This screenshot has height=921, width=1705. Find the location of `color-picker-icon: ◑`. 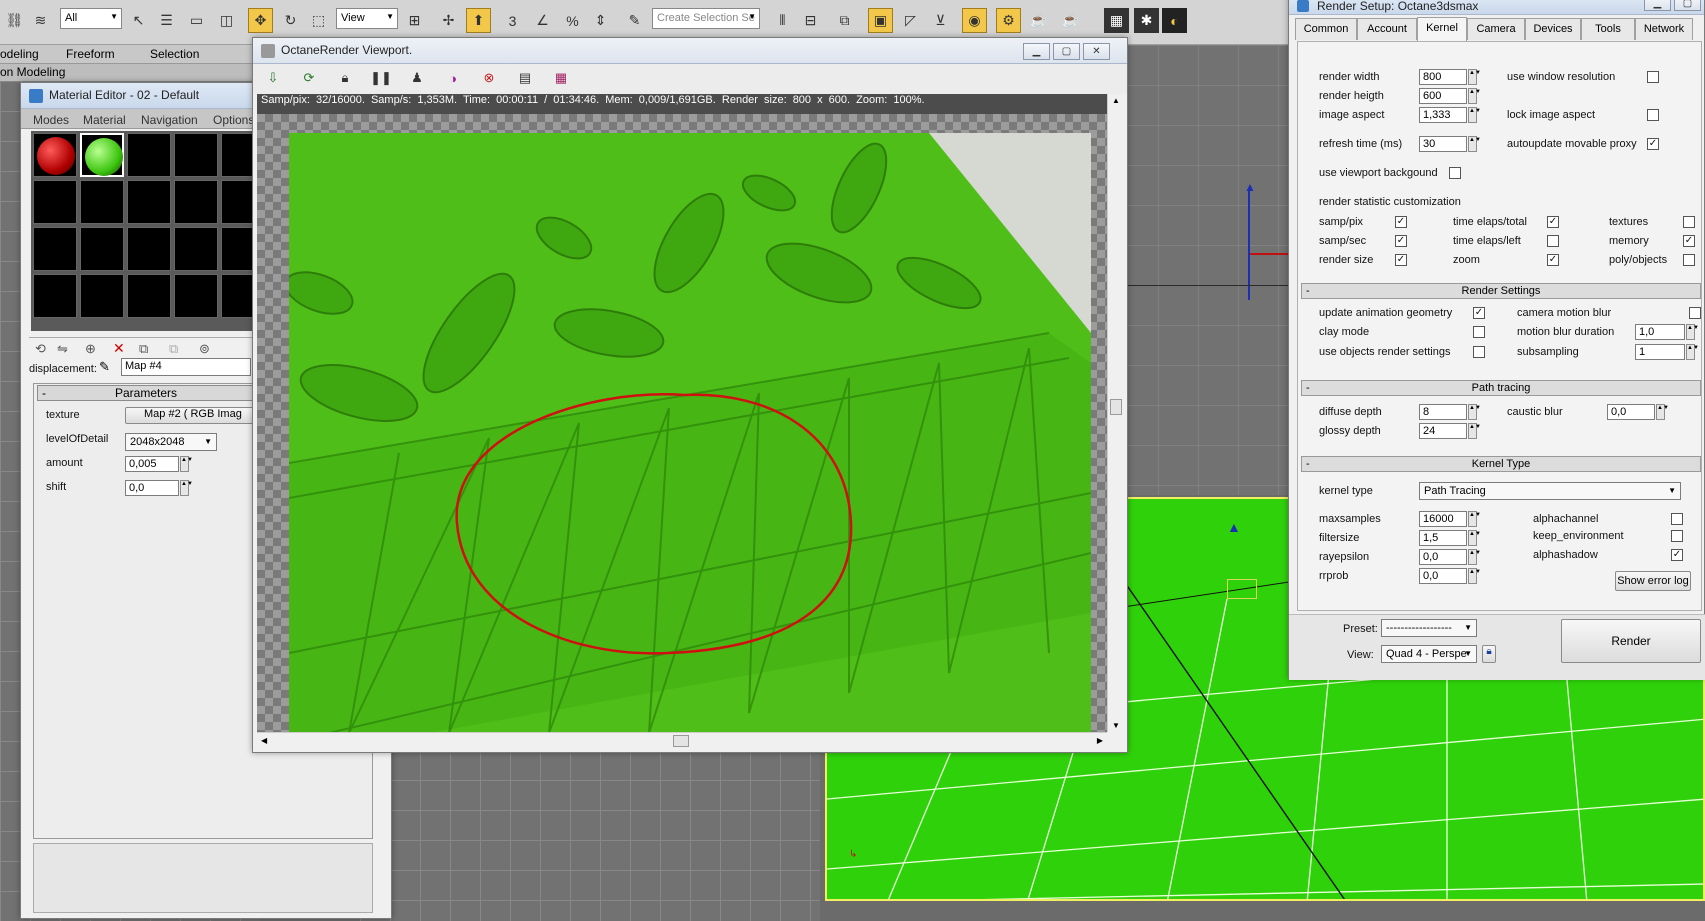

color-picker-icon: ◑ is located at coordinates (453, 78).